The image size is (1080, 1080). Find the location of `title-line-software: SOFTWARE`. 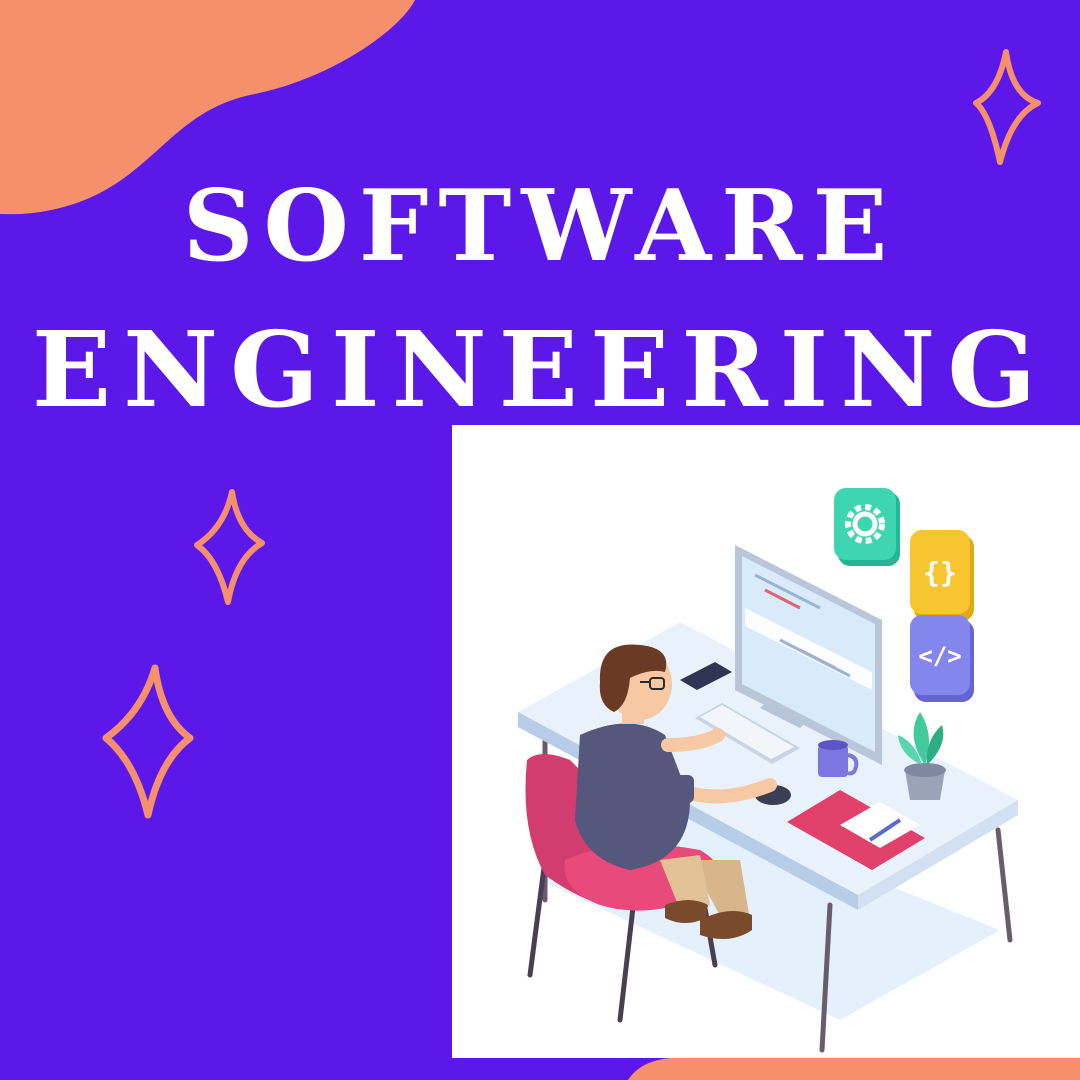

title-line-software: SOFTWARE is located at coordinates (540, 226).